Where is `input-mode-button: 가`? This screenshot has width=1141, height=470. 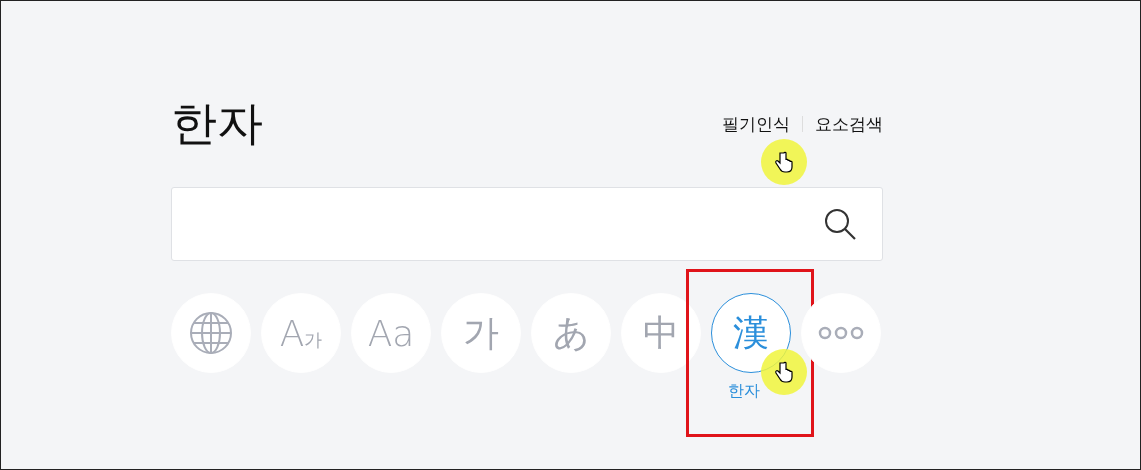 input-mode-button: 가 is located at coordinates (481, 333).